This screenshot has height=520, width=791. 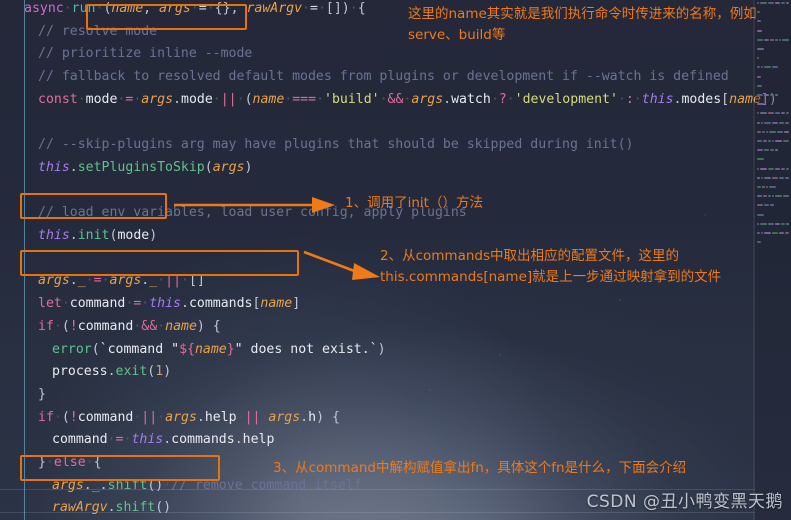 What do you see at coordinates (141, 167) in the screenshot?
I see `code-token: setPluginsToSkip` at bounding box center [141, 167].